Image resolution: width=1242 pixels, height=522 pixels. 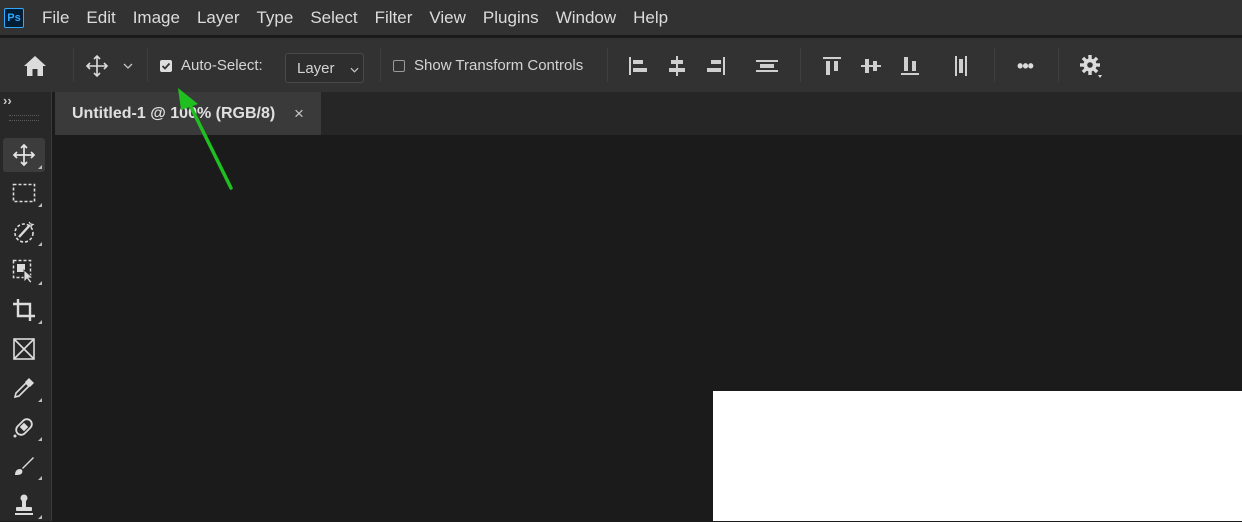 What do you see at coordinates (24, 466) in the screenshot?
I see `brush-tool-icon` at bounding box center [24, 466].